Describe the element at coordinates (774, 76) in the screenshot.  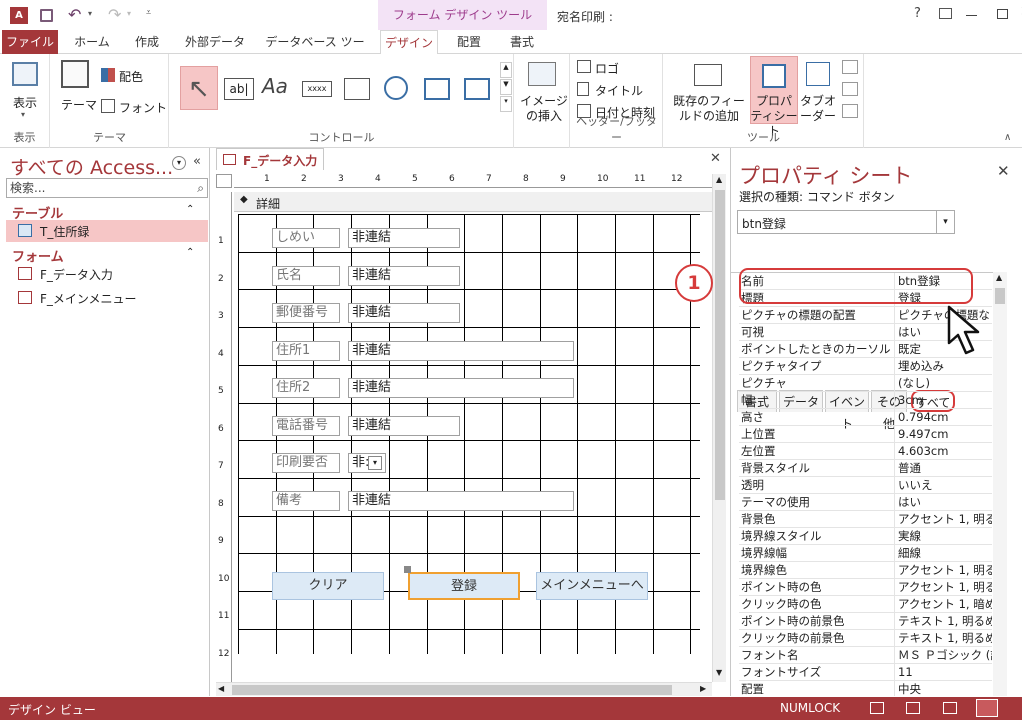
I see `property-sheet-icon` at that location.